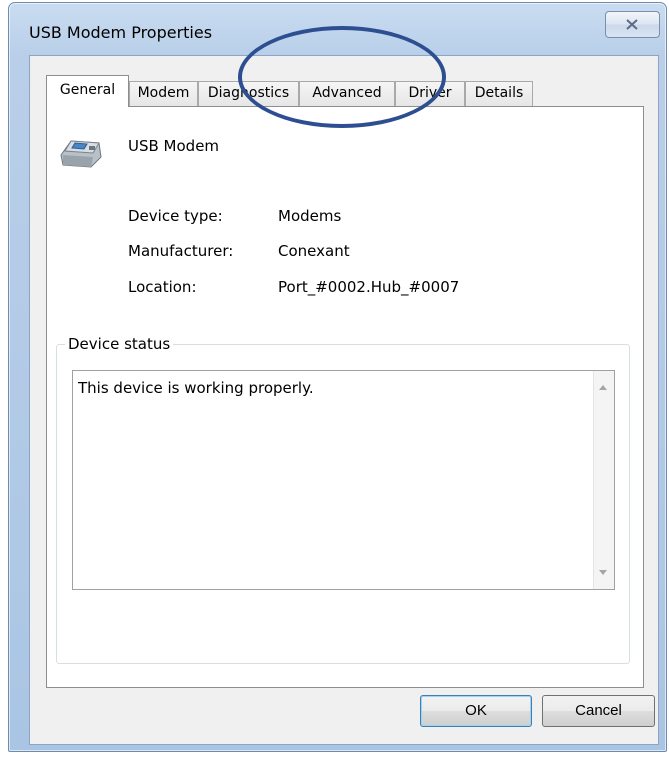  I want to click on status-scrollbar, so click(603, 480).